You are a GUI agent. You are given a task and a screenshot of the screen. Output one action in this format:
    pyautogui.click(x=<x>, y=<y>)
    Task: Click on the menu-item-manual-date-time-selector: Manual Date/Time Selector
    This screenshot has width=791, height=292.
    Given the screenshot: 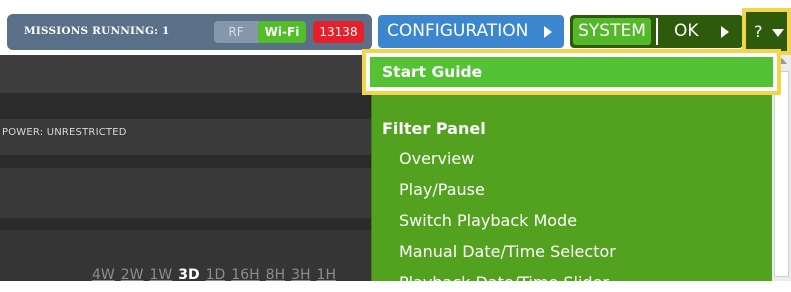 What is the action you would take?
    pyautogui.click(x=507, y=251)
    